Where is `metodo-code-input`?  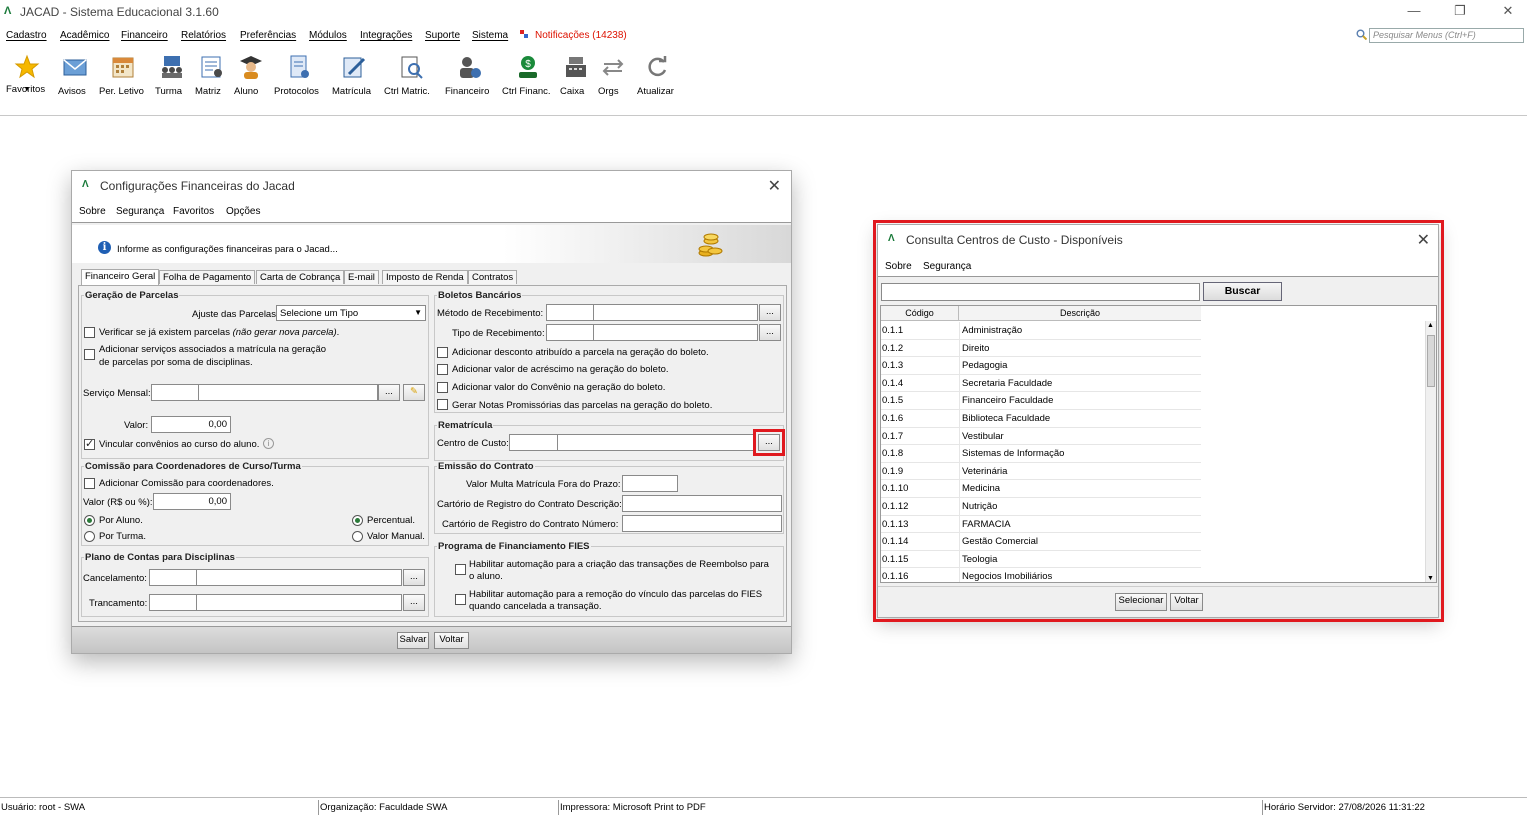 metodo-code-input is located at coordinates (570, 312).